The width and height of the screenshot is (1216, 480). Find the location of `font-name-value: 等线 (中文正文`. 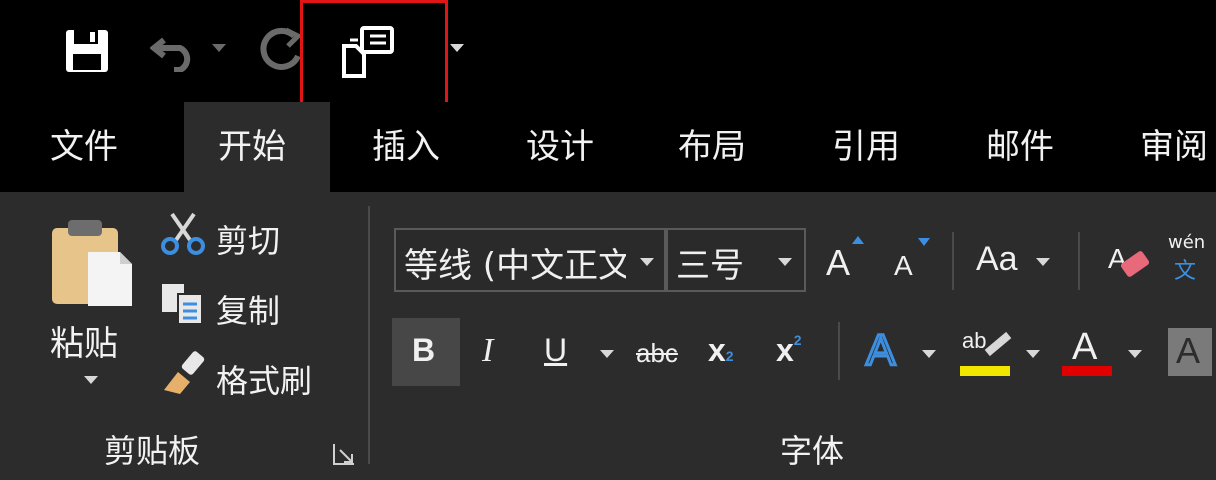

font-name-value: 等线 (中文正文 is located at coordinates (515, 266).